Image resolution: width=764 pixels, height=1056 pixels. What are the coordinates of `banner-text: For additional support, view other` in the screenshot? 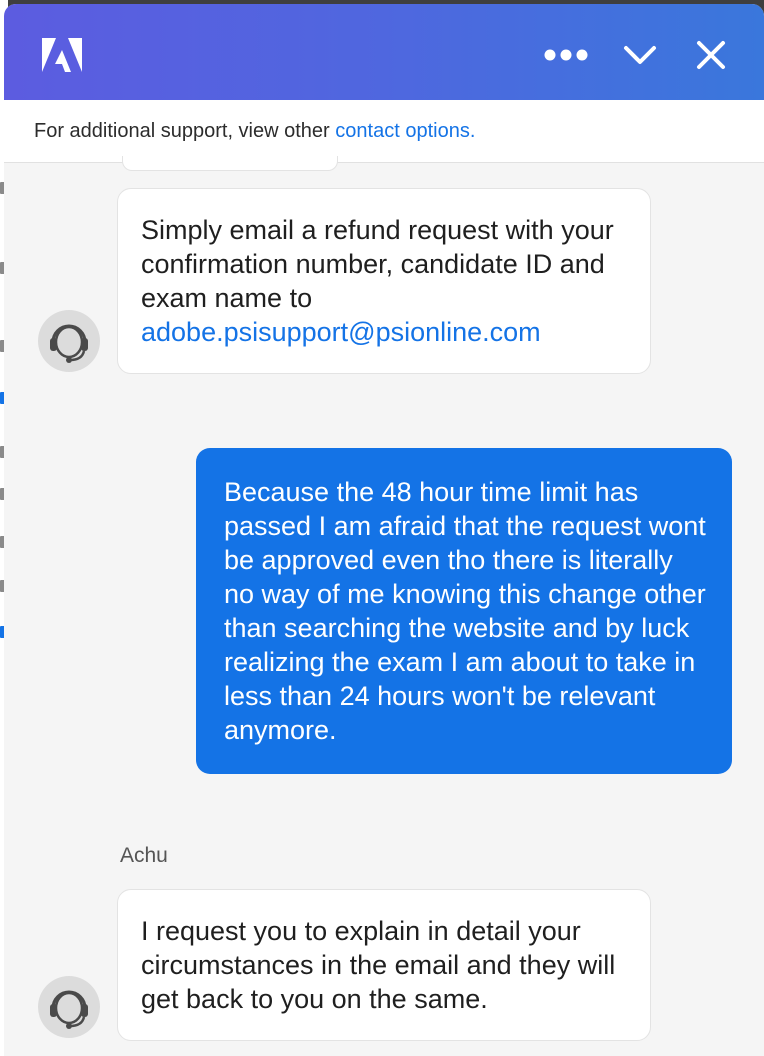 It's located at (185, 131).